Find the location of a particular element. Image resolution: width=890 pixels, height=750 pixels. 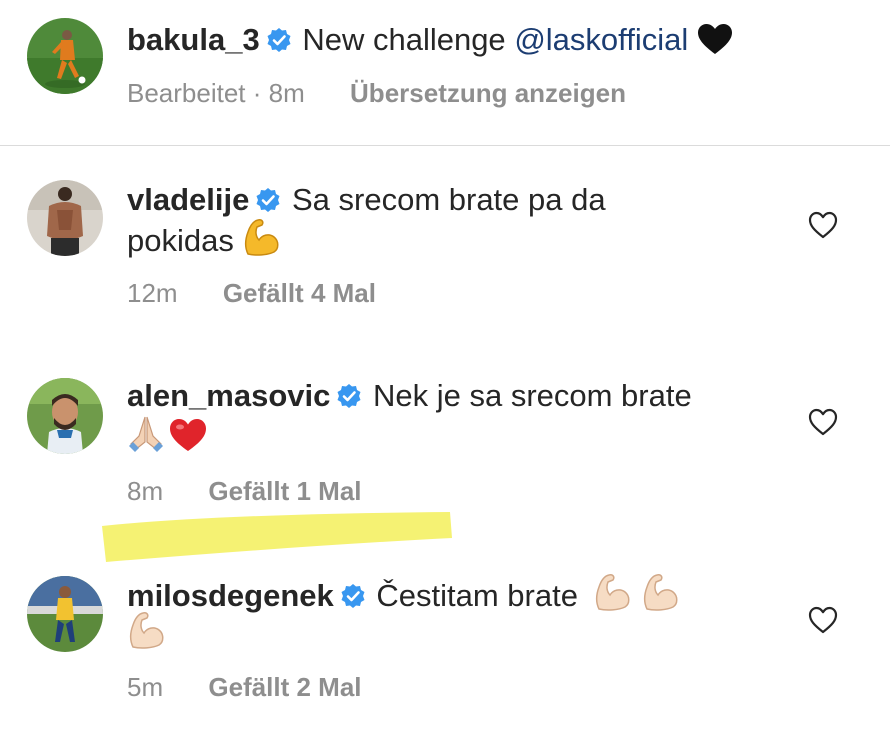

flexed-biceps-icon is located at coordinates (262, 237).